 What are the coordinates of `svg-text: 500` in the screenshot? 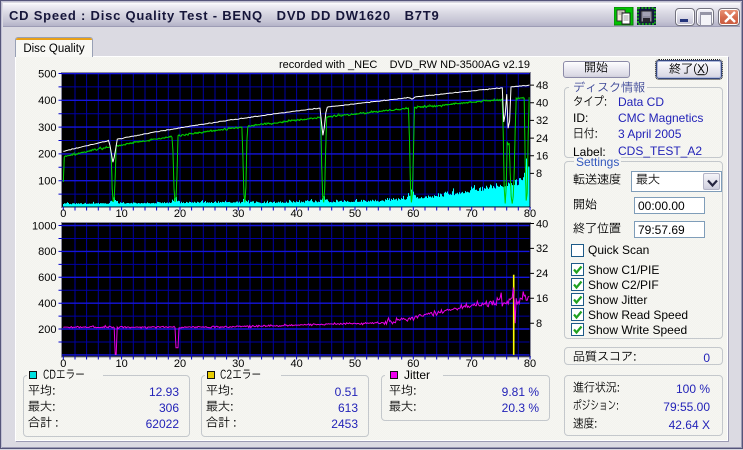 It's located at (47, 74).